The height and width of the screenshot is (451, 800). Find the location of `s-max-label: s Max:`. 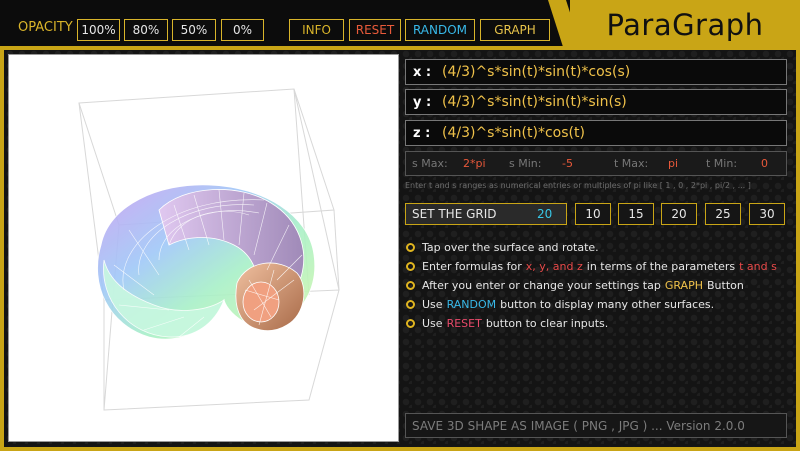

s-max-label: s Max: is located at coordinates (430, 163).